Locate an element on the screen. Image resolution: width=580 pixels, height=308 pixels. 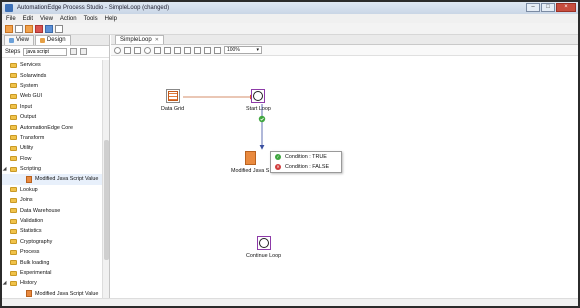
scrollbar-thumb is located at coordinates (106, 200).